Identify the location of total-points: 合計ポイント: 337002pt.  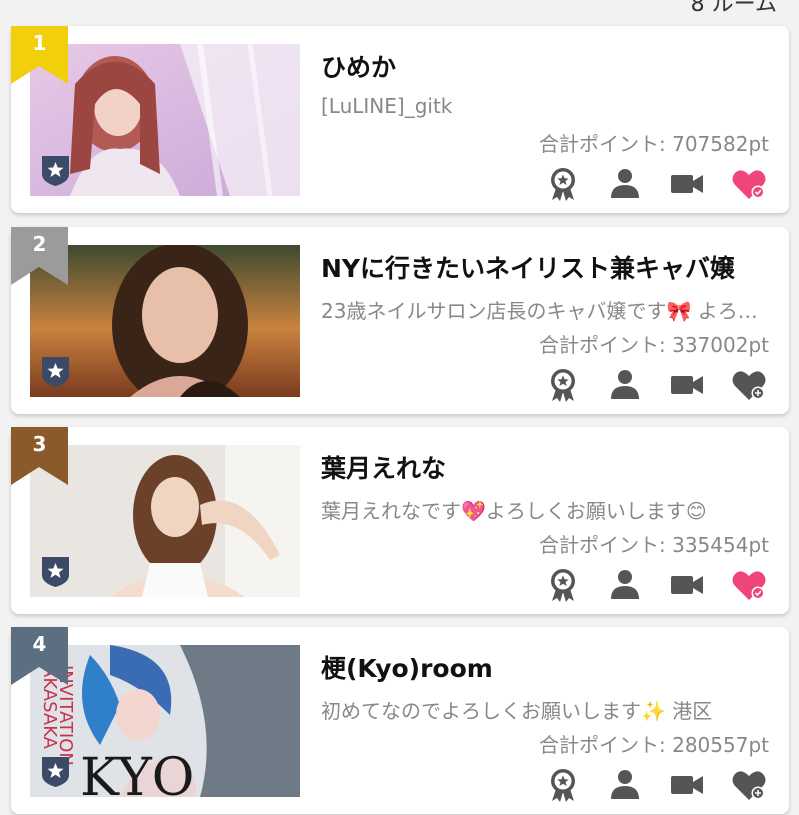
(654, 343).